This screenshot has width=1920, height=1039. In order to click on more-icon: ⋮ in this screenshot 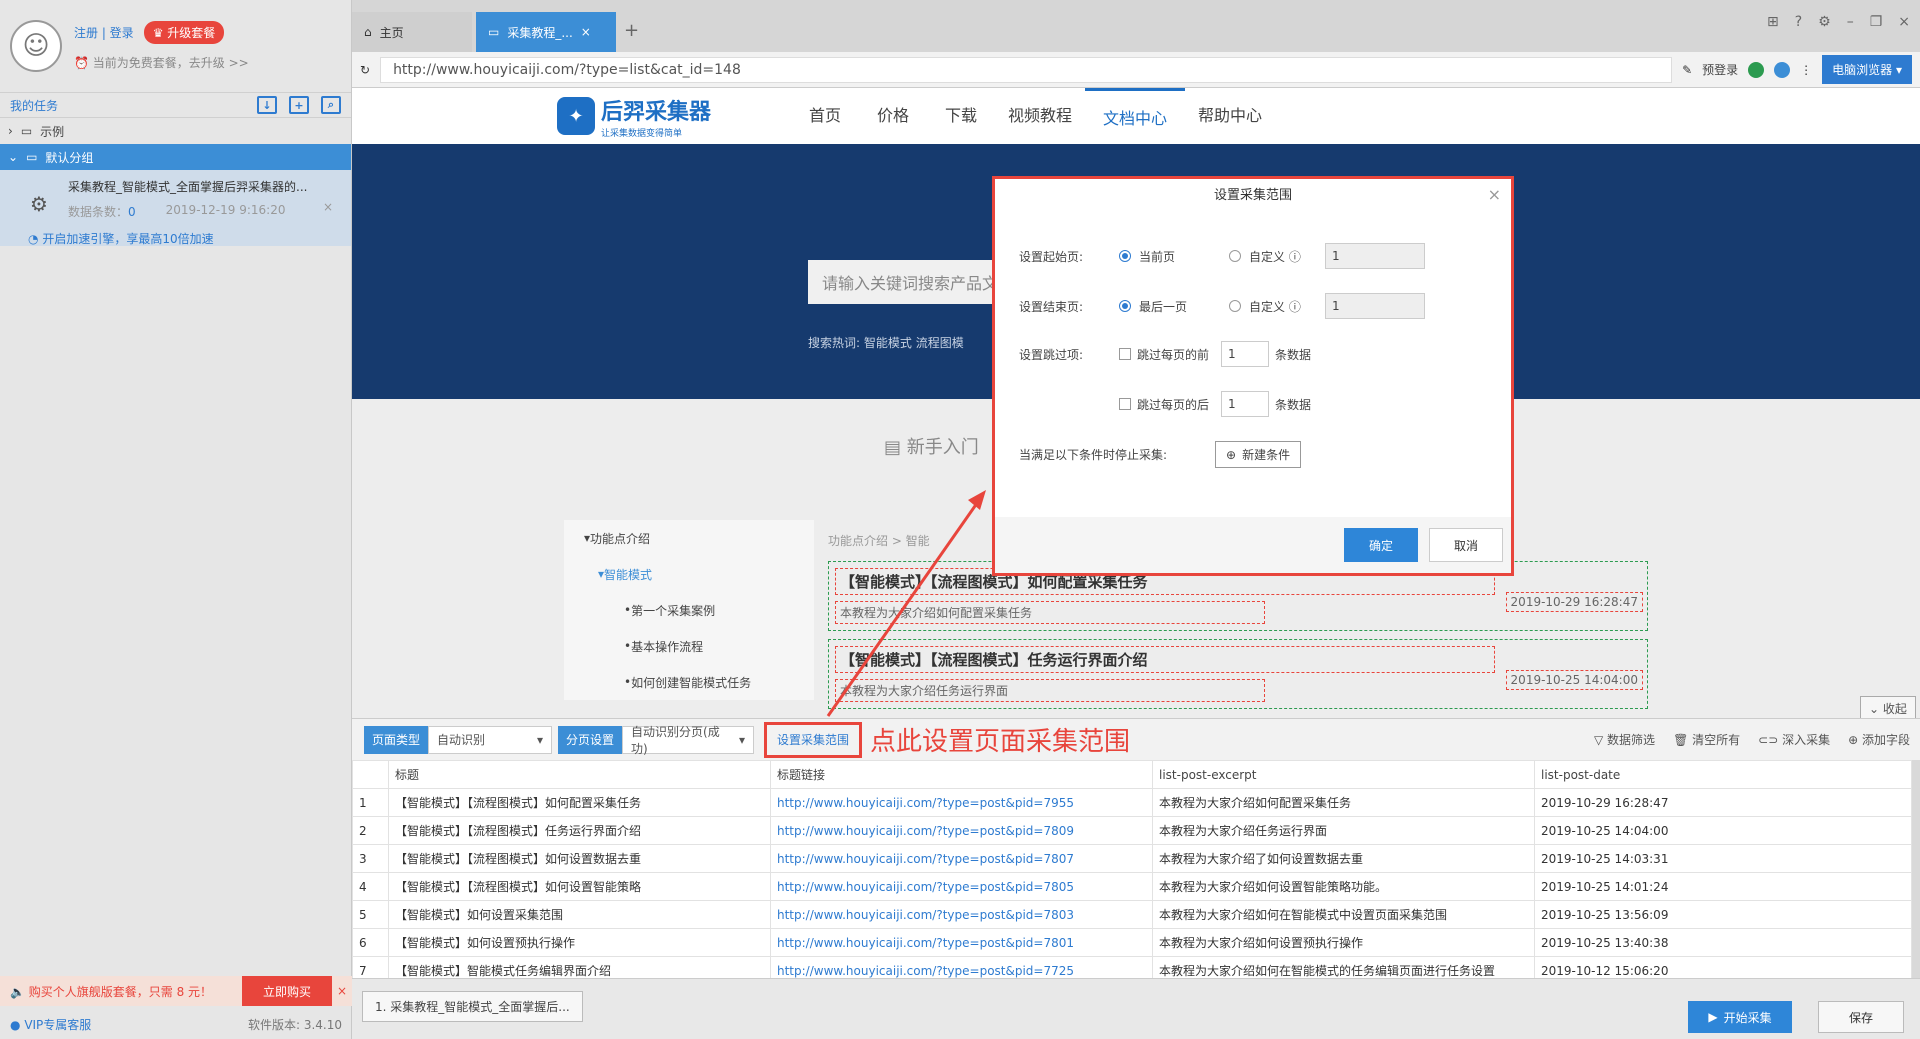, I will do `click(1806, 70)`.